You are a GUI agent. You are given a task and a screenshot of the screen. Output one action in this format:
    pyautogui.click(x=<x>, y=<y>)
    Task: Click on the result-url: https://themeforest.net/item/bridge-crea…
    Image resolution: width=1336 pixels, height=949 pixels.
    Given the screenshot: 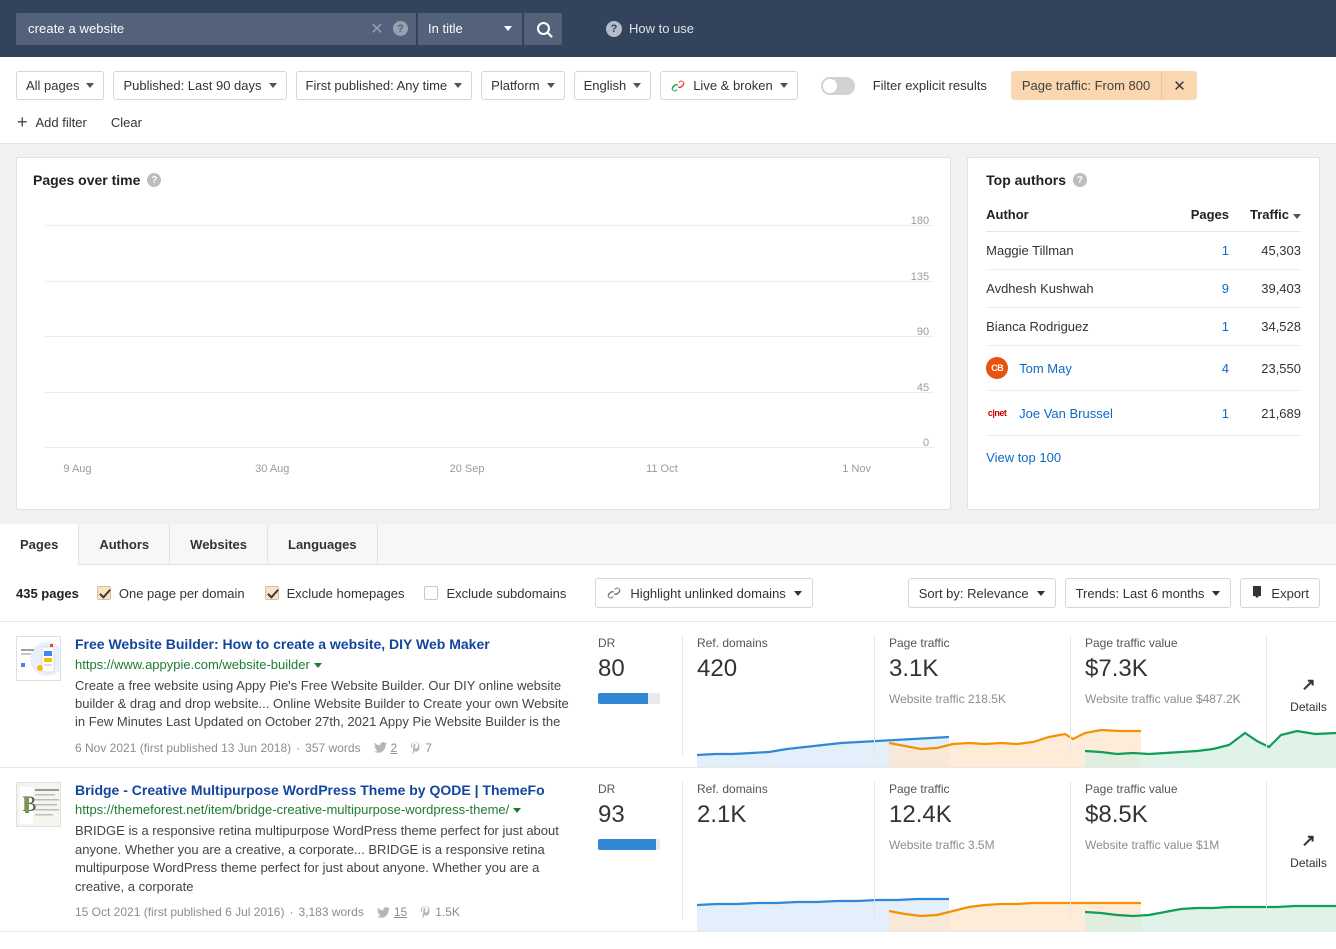 What is the action you would take?
    pyautogui.click(x=323, y=809)
    